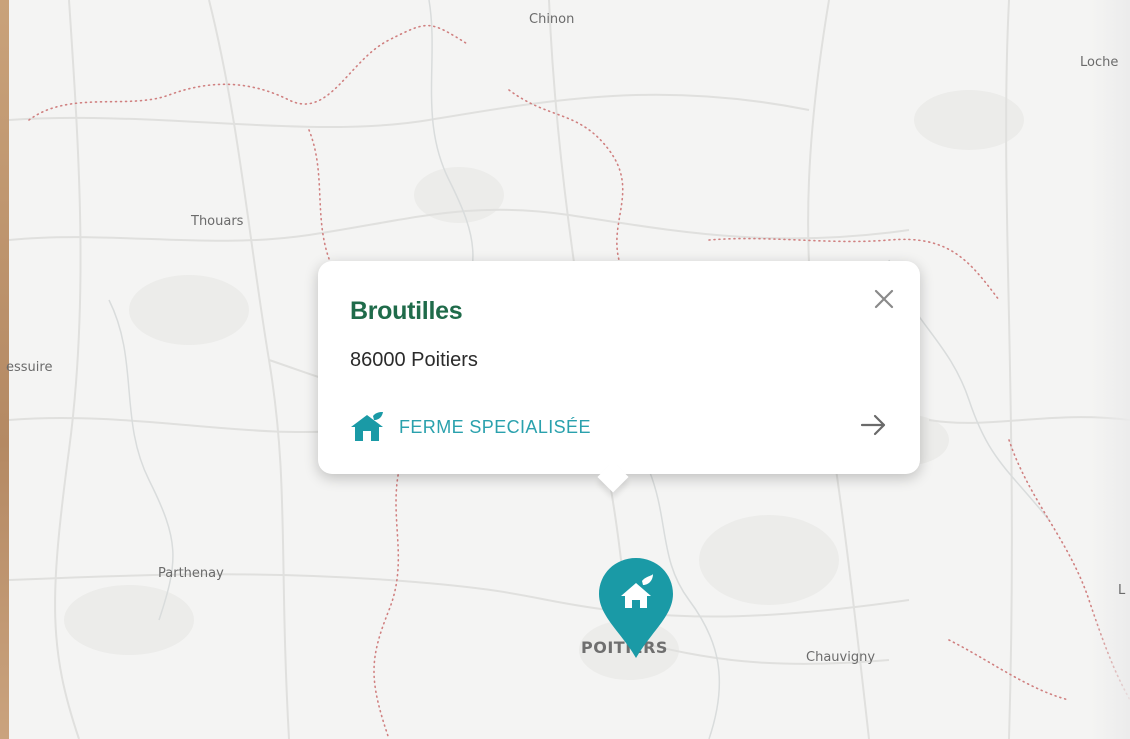 The image size is (1130, 739). What do you see at coordinates (884, 299) in the screenshot?
I see `close-icon` at bounding box center [884, 299].